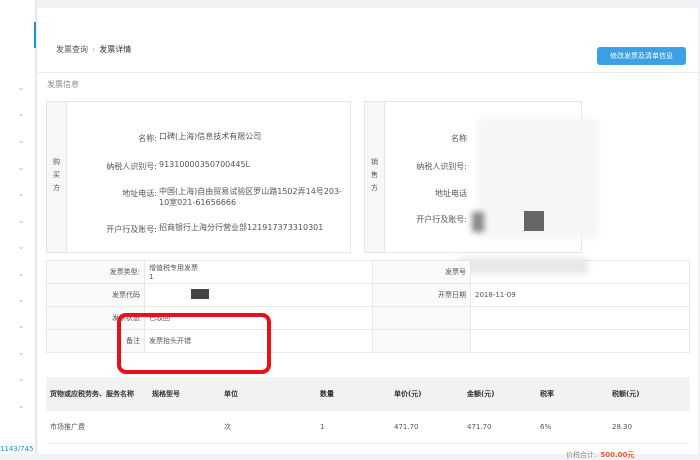 This screenshot has width=700, height=460. Describe the element at coordinates (481, 394) in the screenshot. I see `goods-header-cell: 金额(元)` at that location.